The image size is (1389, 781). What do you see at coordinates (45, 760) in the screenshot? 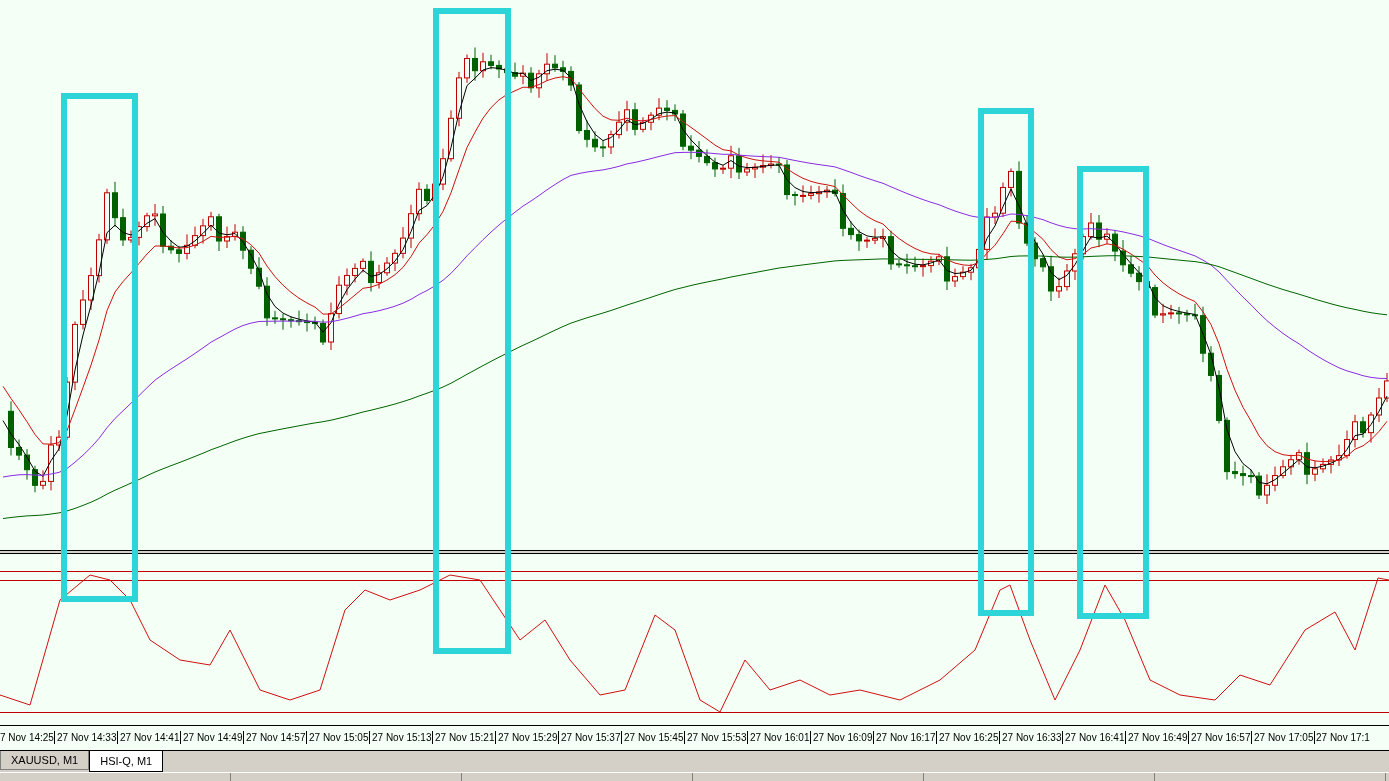
I see `chart-tab: XAUUSD, M1` at bounding box center [45, 760].